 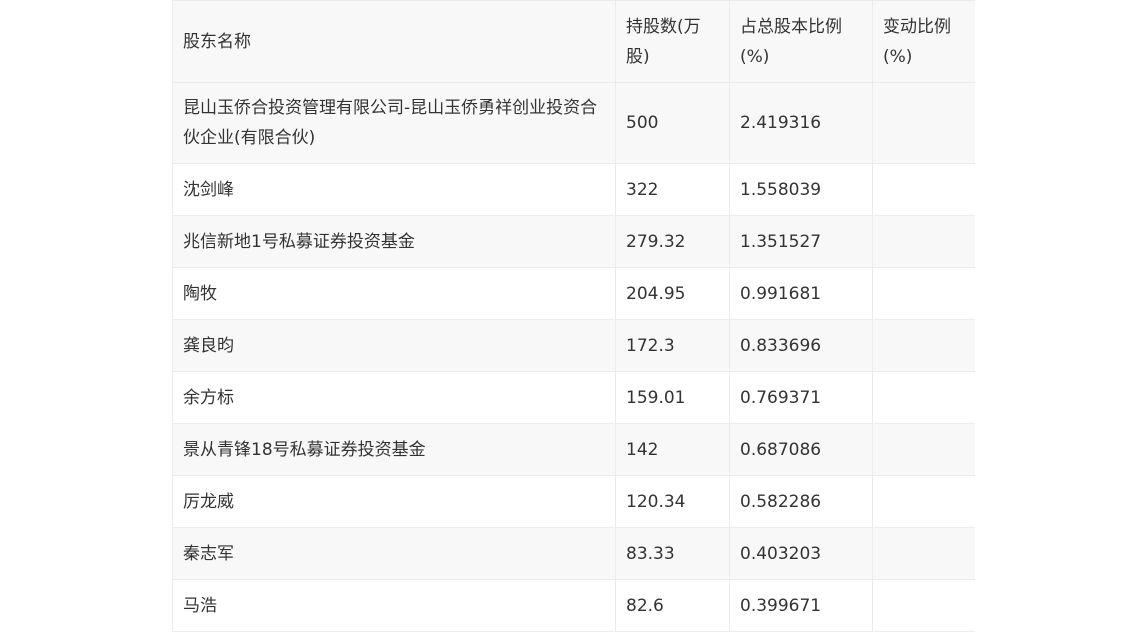 I want to click on table-row: 龚良昀 172.3 0.833696, so click(x=573, y=345).